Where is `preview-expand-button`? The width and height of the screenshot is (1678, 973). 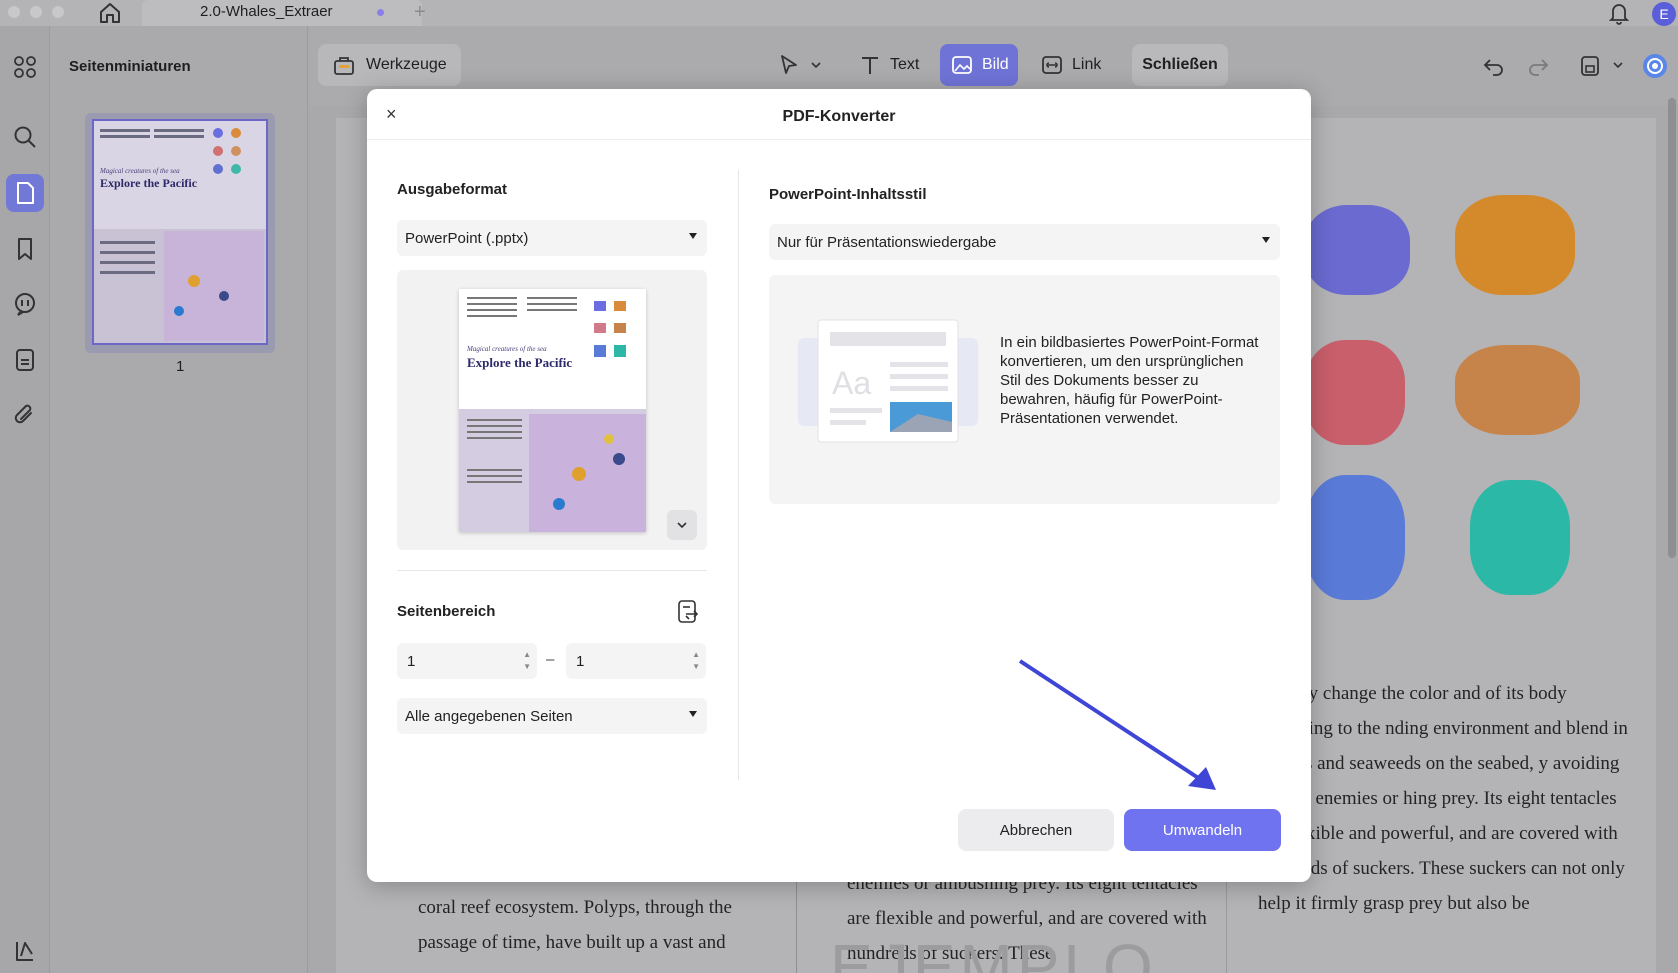
preview-expand-button is located at coordinates (682, 525).